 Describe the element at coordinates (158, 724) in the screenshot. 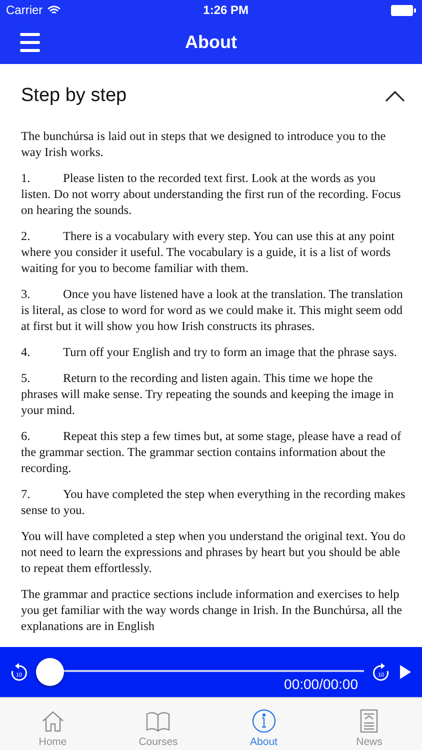

I see `tab-bar-item: Courses` at that location.